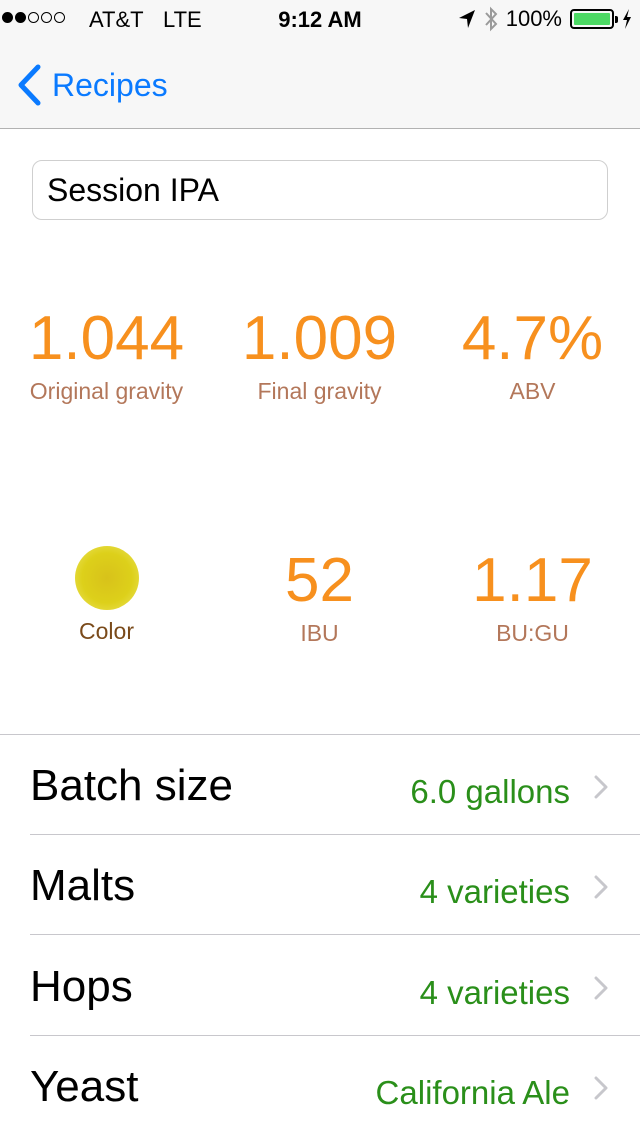 This screenshot has height=1136, width=640. What do you see at coordinates (320, 986) in the screenshot?
I see `row-hops: Hops 4 varieties` at bounding box center [320, 986].